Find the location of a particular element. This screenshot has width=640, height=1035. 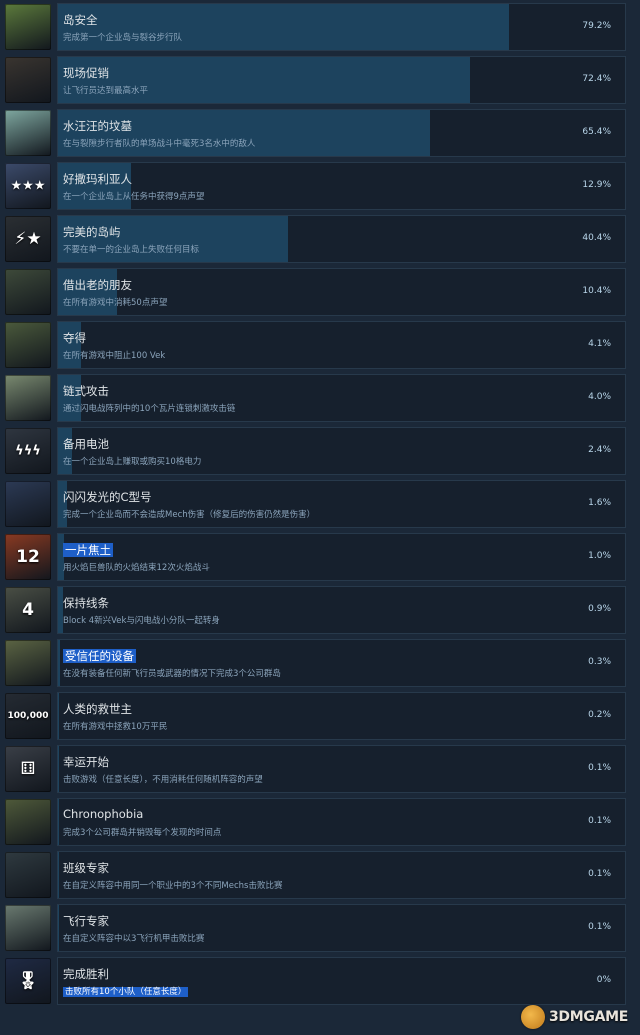

stars-icon: ★★★ is located at coordinates (28, 186).